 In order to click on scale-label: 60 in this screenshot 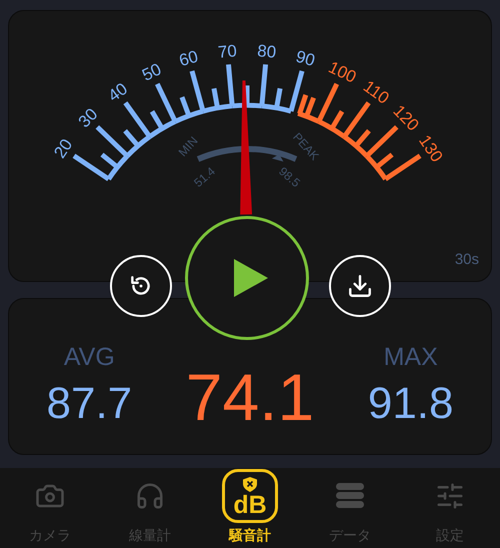, I will do `click(188, 58)`.